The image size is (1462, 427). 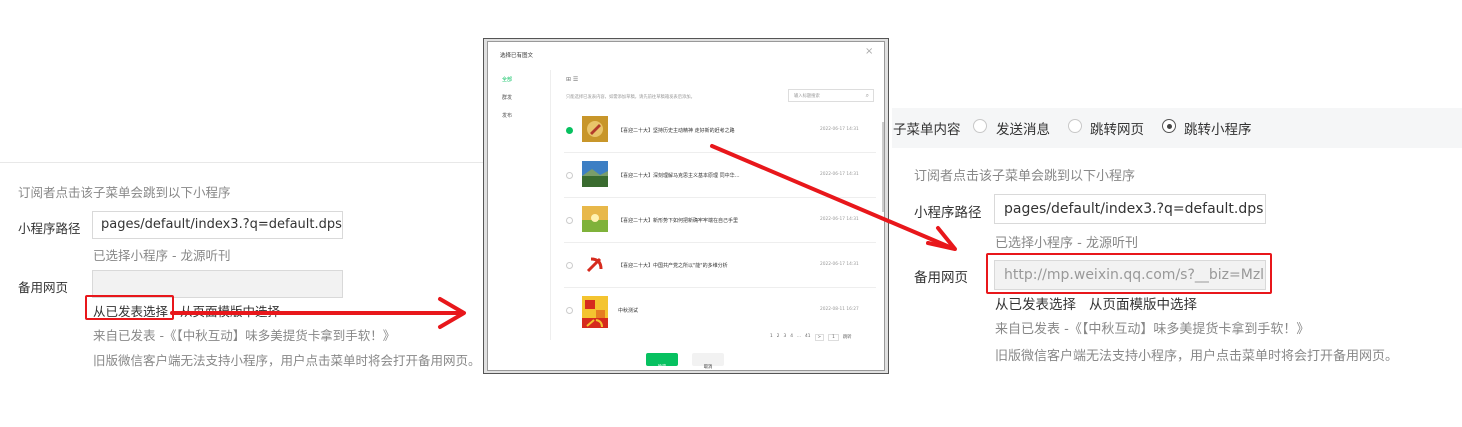 I want to click on side-tab-all: 全部, so click(x=507, y=79).